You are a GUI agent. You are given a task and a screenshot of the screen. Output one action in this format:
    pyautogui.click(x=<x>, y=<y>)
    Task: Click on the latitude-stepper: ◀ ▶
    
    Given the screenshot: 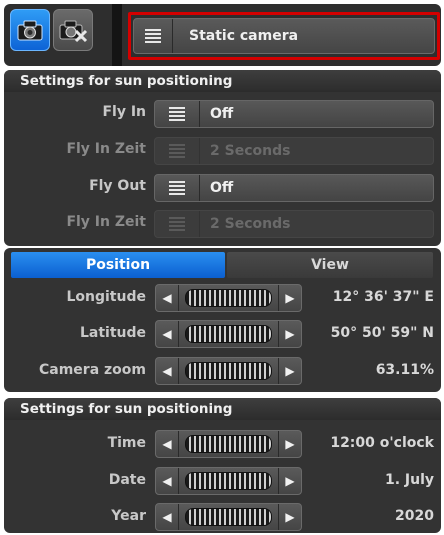 What is the action you would take?
    pyautogui.click(x=228, y=334)
    